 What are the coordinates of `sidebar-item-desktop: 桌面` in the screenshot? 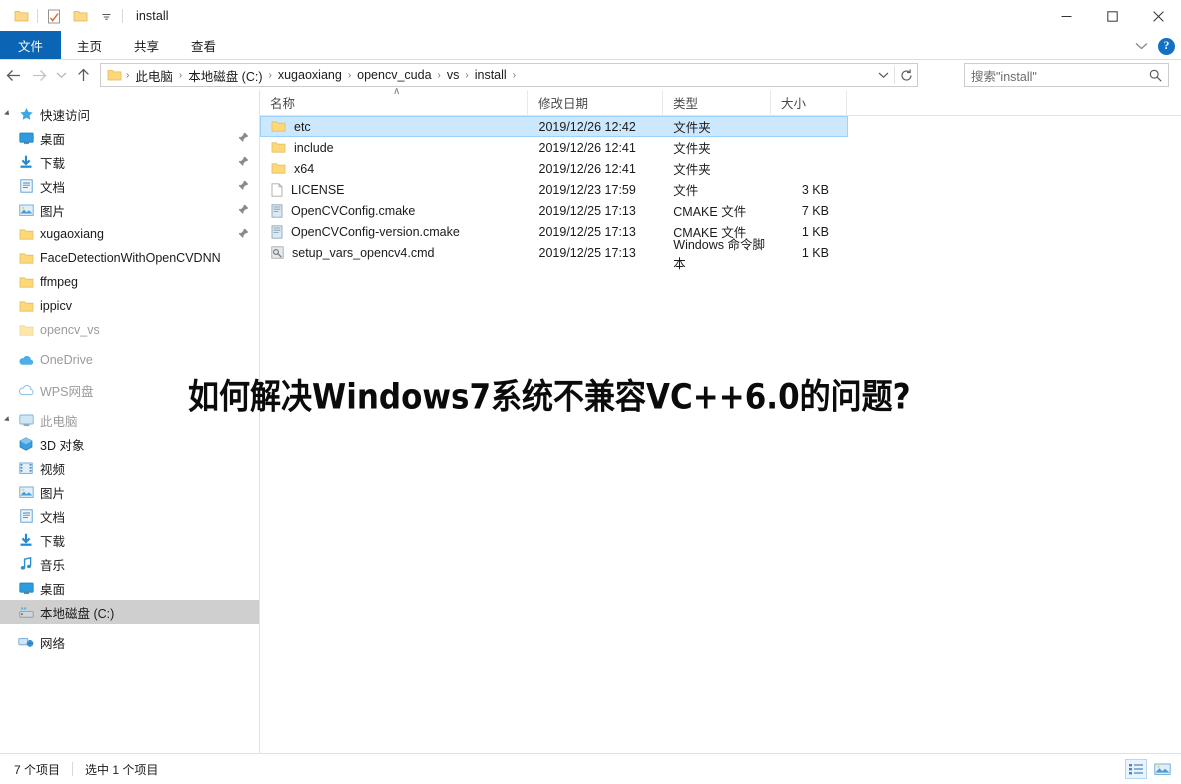 It's located at (129, 138).